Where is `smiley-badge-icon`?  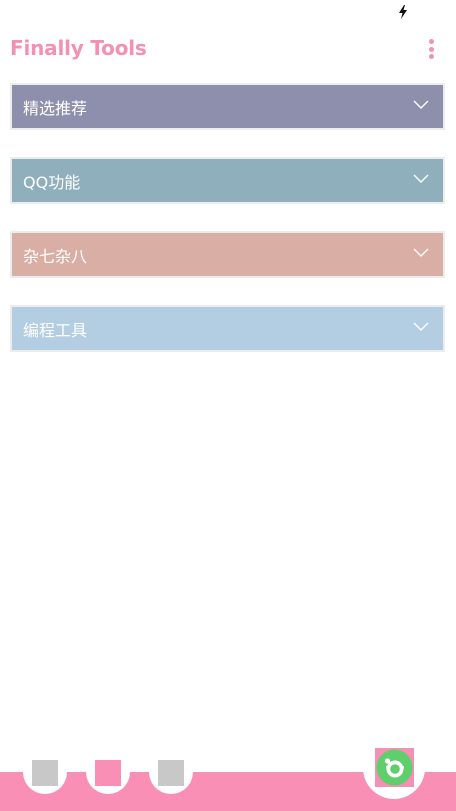
smiley-badge-icon is located at coordinates (394, 767).